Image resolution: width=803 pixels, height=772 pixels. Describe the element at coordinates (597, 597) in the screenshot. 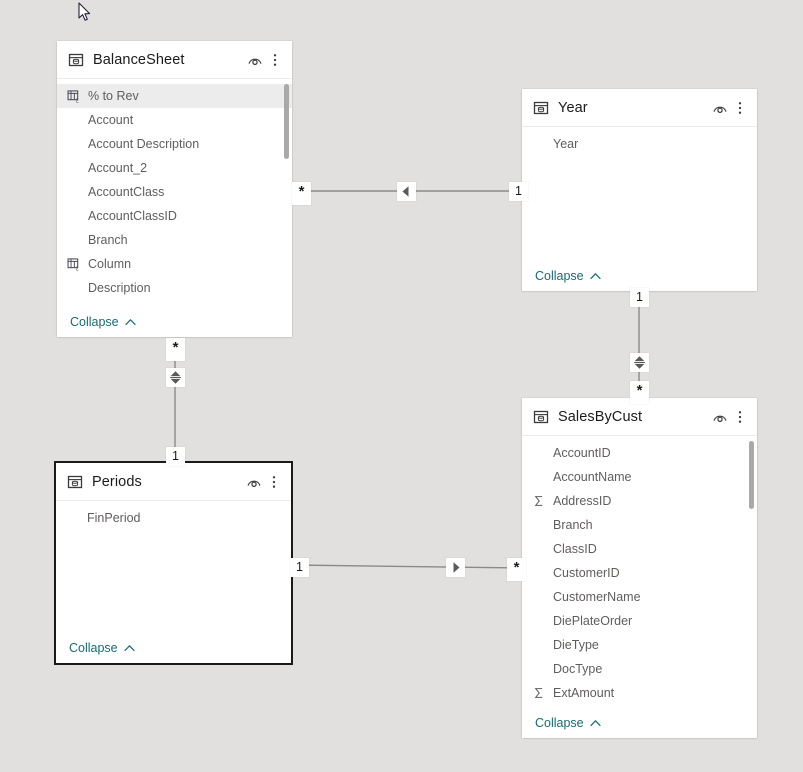

I see `field-name: CustomerName` at that location.